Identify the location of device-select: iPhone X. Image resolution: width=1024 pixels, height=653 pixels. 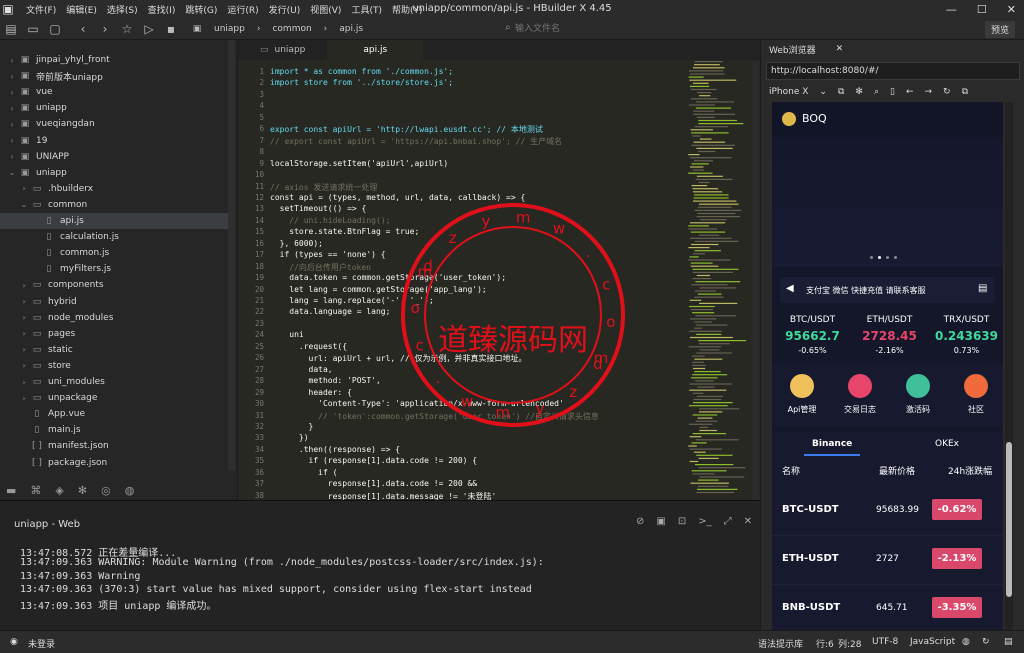
(788, 92).